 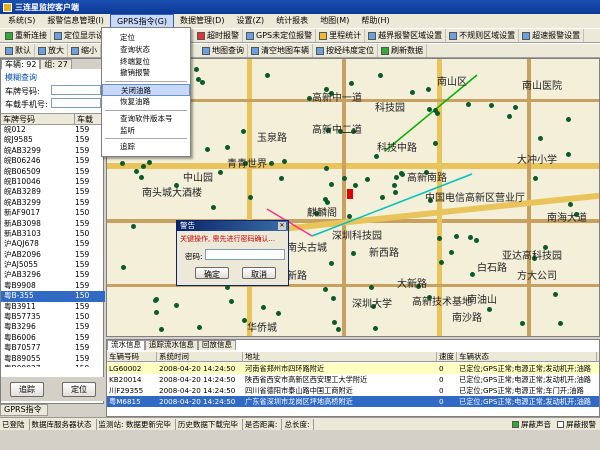 What do you see at coordinates (218, 35) in the screenshot?
I see `timeout-alarm-button: 超时报警` at bounding box center [218, 35].